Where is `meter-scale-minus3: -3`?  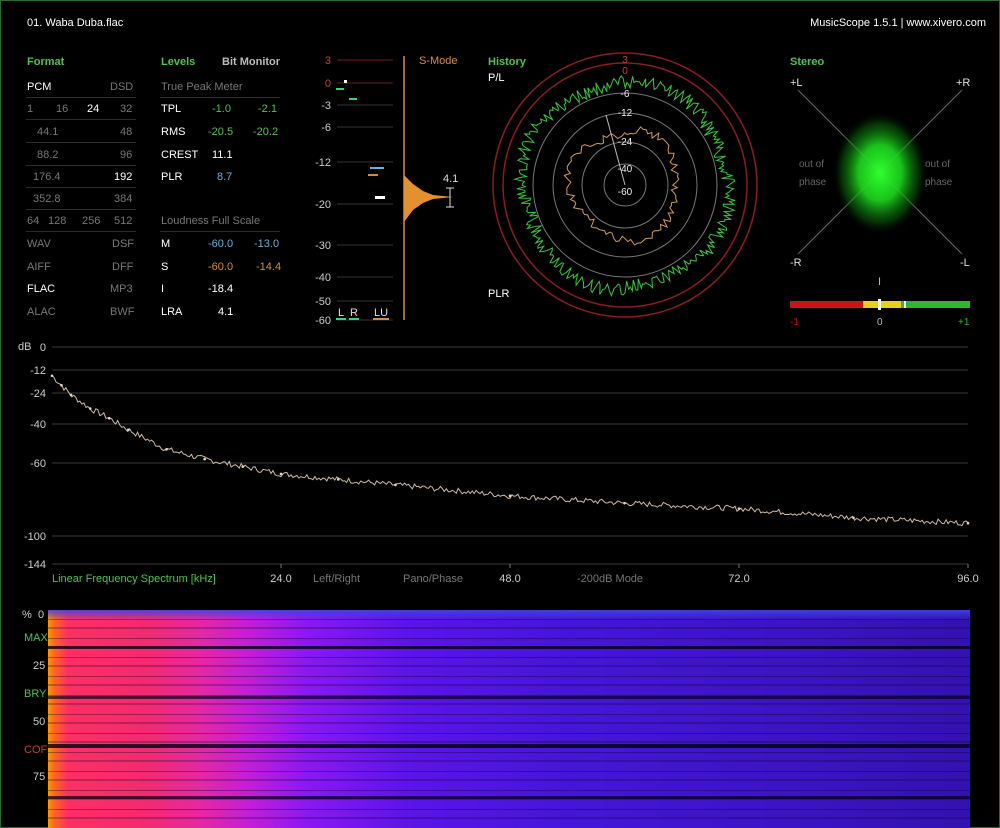
meter-scale-minus3: -3 is located at coordinates (326, 106).